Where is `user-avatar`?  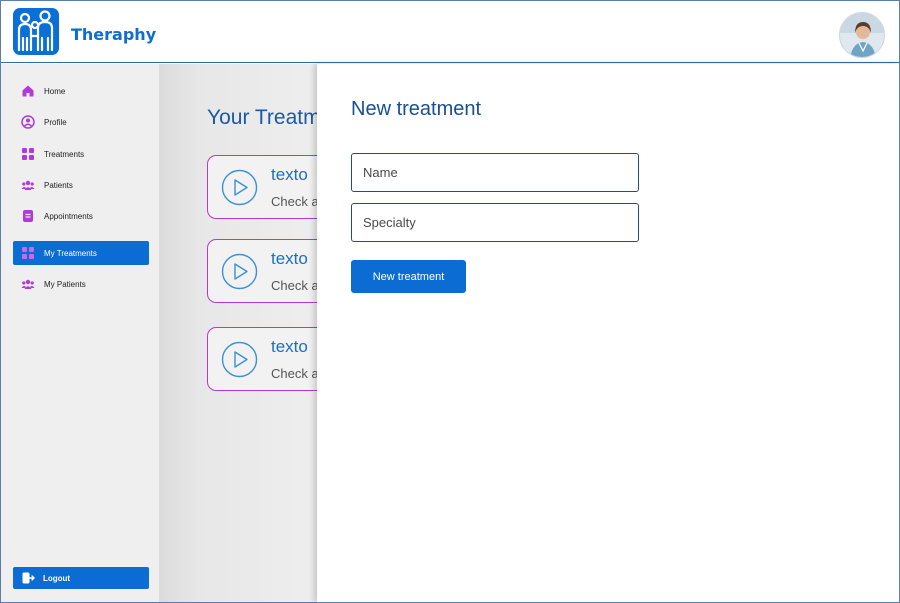 user-avatar is located at coordinates (862, 35).